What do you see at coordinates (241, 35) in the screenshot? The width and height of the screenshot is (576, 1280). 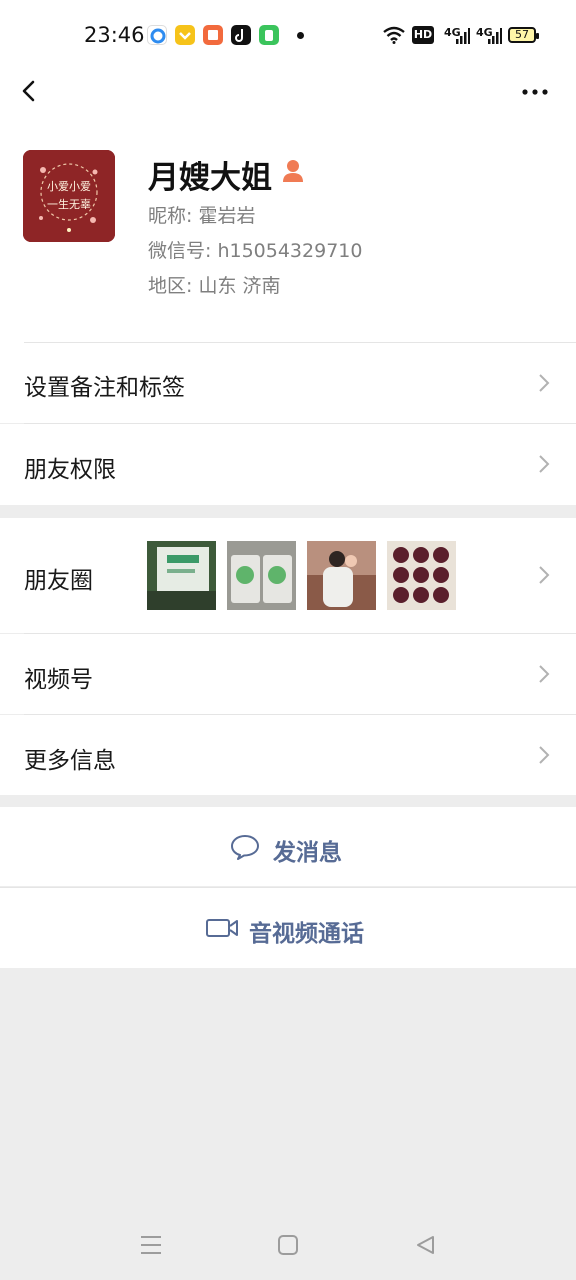 I see `tiktok-app-icon` at bounding box center [241, 35].